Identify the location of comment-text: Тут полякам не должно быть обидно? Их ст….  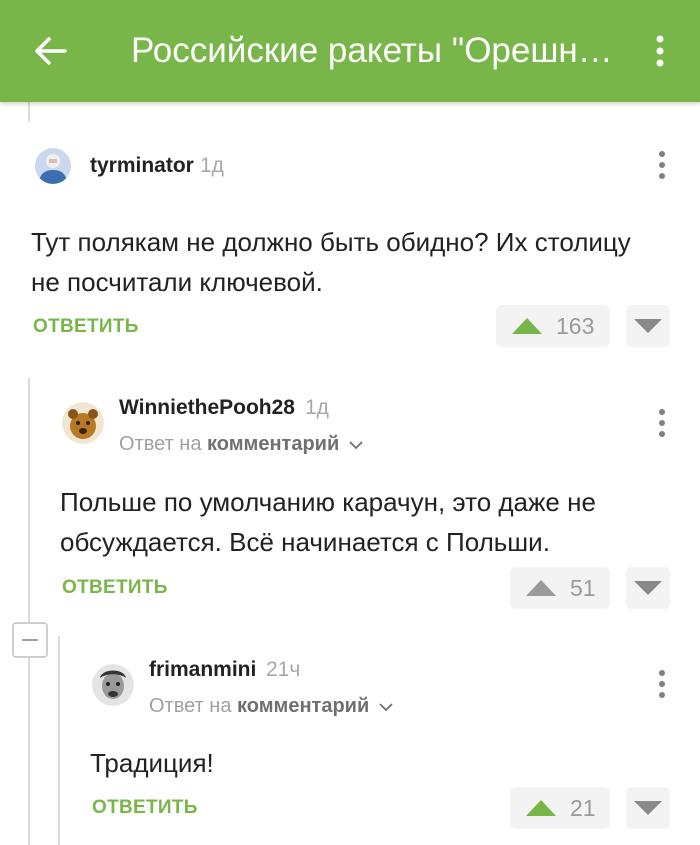
(331, 262).